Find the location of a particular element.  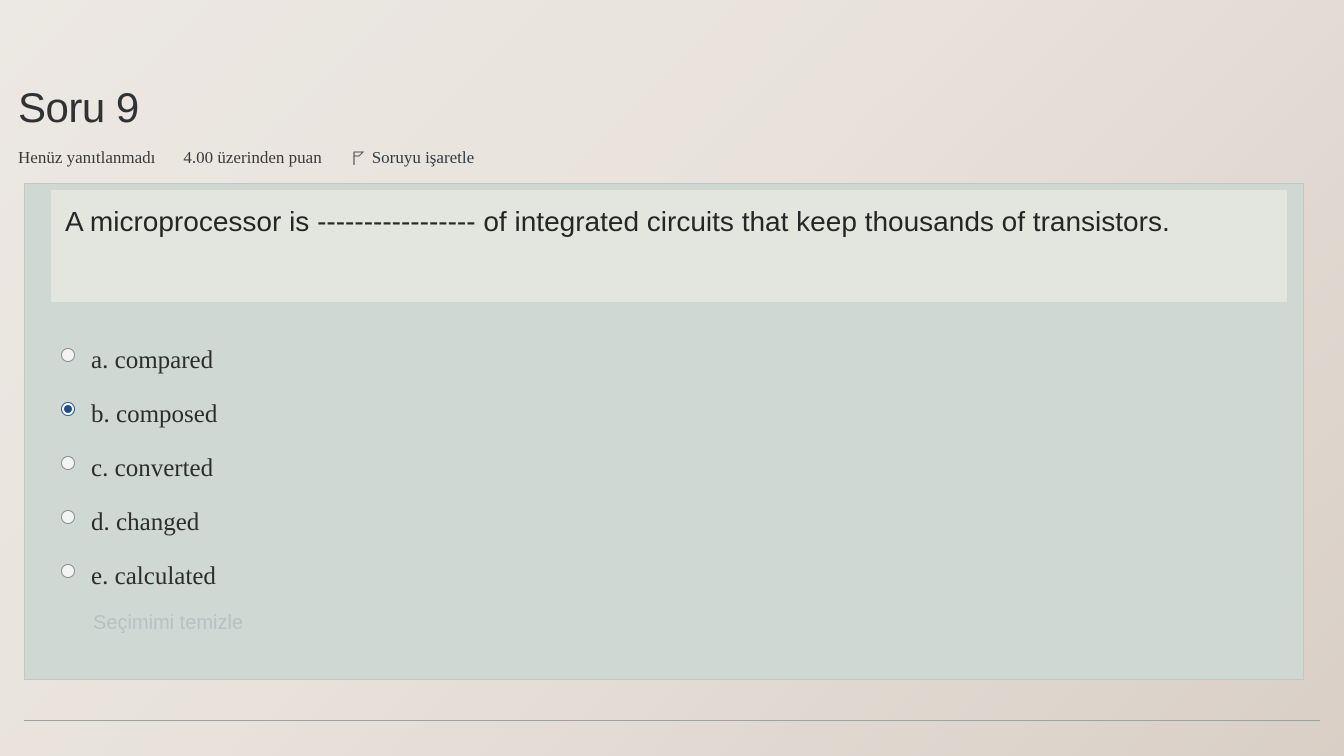

answer-option-a: a. compared is located at coordinates (139, 361).